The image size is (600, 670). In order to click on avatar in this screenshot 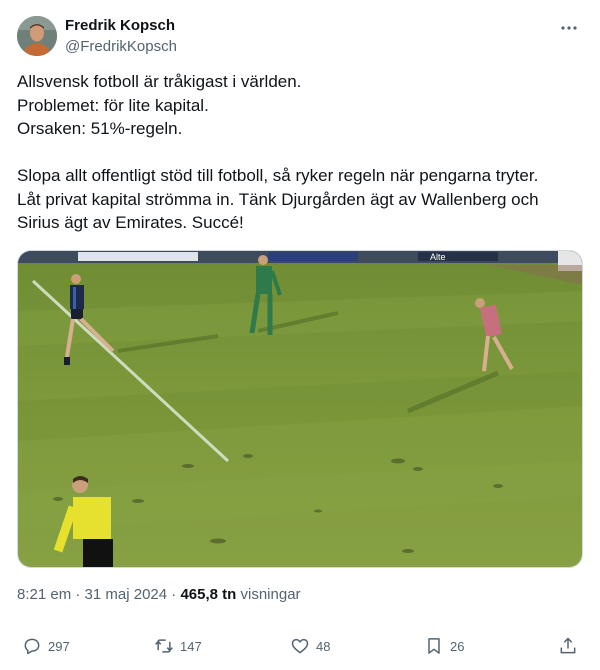, I will do `click(37, 36)`.